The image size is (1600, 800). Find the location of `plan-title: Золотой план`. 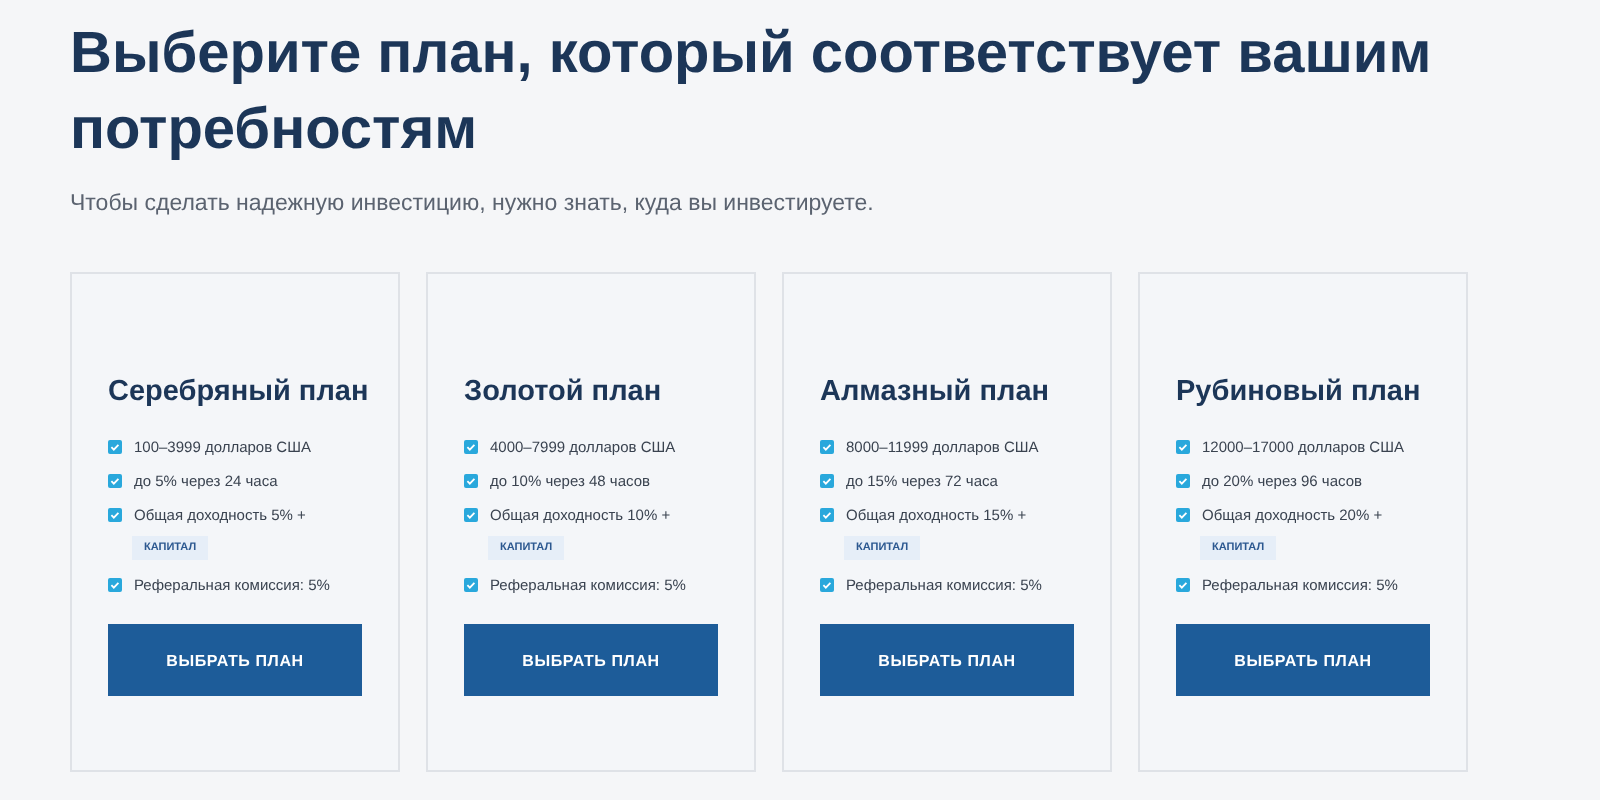

plan-title: Золотой план is located at coordinates (564, 392).